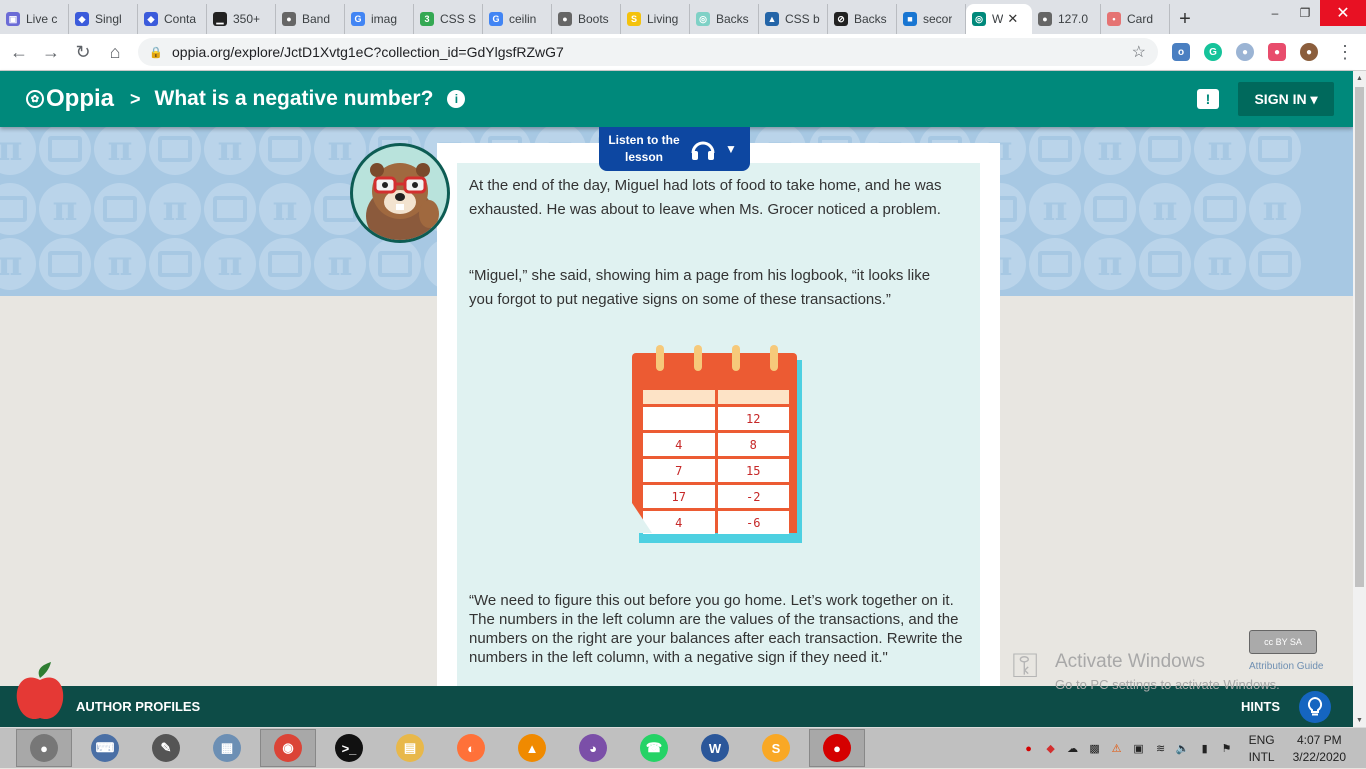  What do you see at coordinates (910, 19) in the screenshot?
I see `tab-favicon-icon: ■` at bounding box center [910, 19].